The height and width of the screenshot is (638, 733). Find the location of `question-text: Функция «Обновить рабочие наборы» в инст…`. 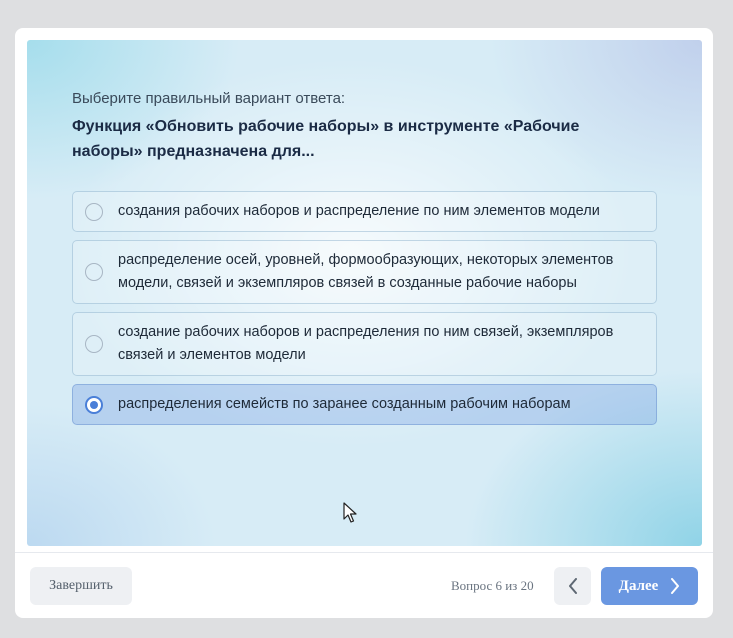

question-text: Функция «Обновить рабочие наборы» в инст… is located at coordinates (326, 139).